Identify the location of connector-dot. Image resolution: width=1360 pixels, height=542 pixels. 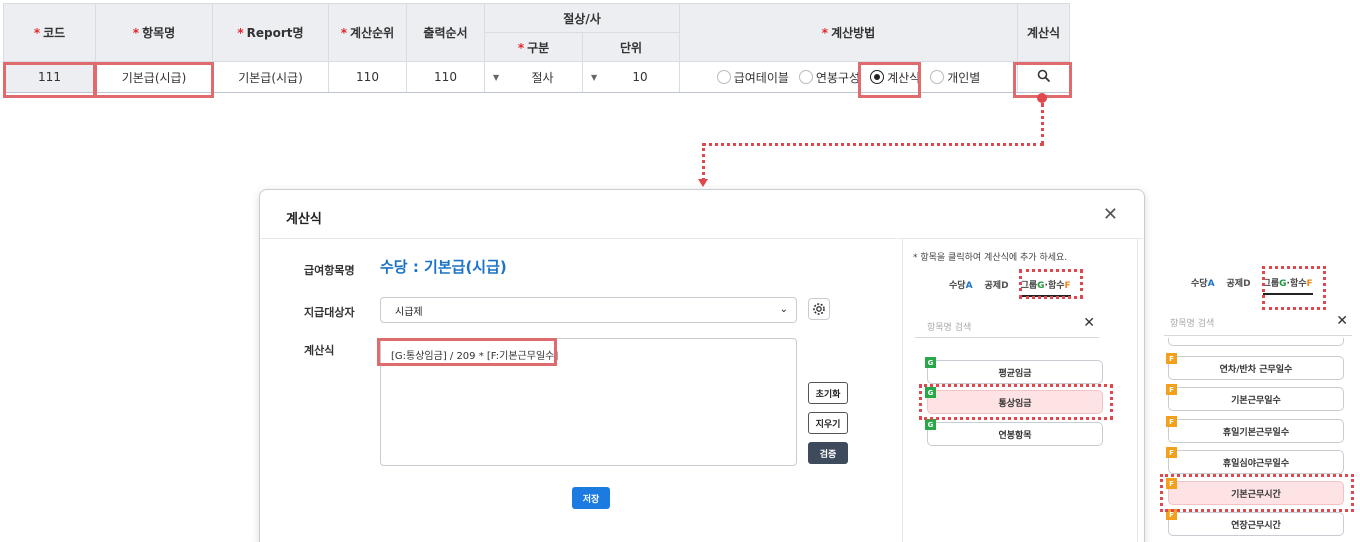
(1042, 98).